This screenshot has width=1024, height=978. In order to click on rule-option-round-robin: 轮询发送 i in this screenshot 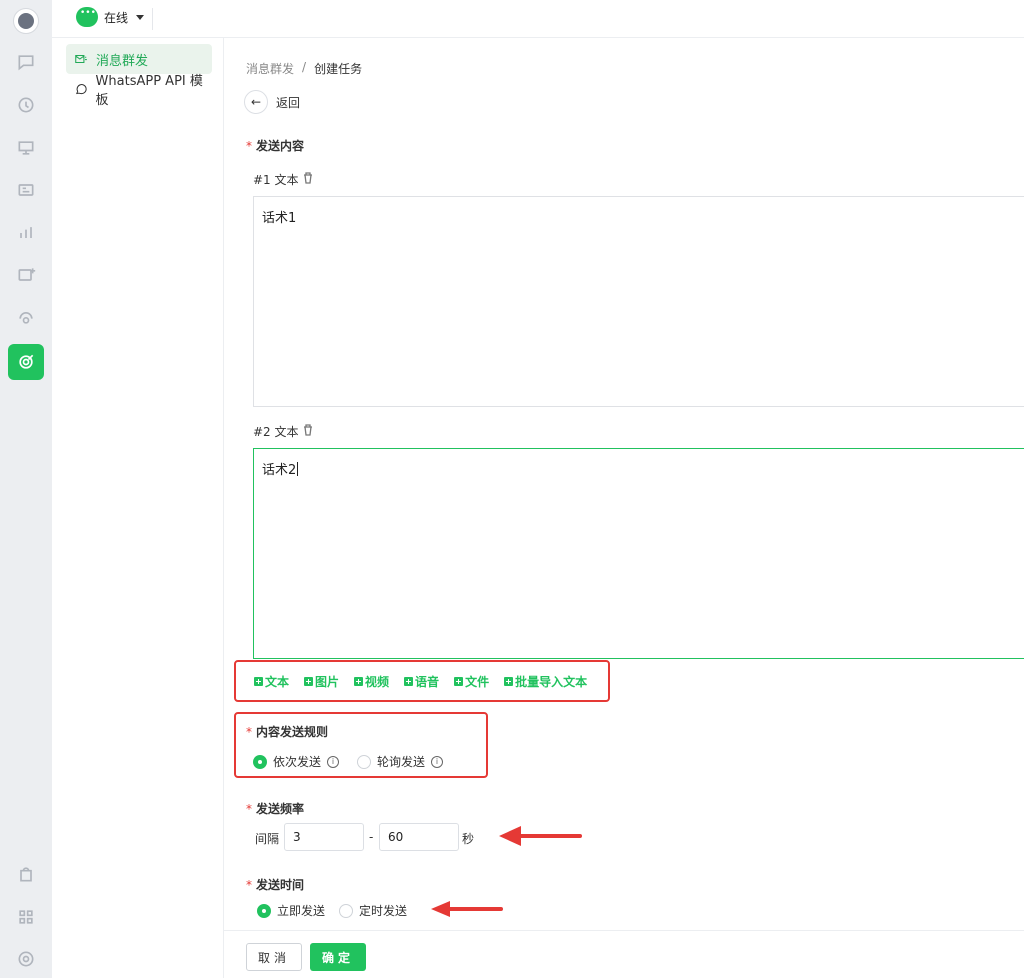, I will do `click(400, 761)`.